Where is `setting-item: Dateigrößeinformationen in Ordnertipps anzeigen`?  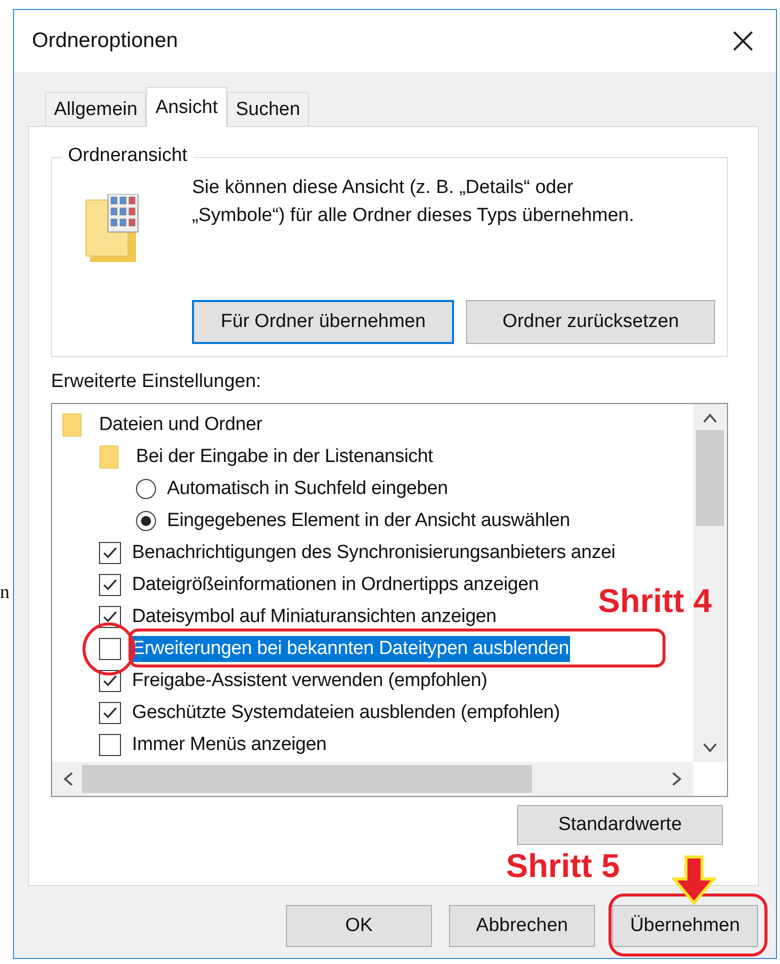
setting-item: Dateigrößeinformationen in Ordnertipps anzeigen is located at coordinates (335, 585).